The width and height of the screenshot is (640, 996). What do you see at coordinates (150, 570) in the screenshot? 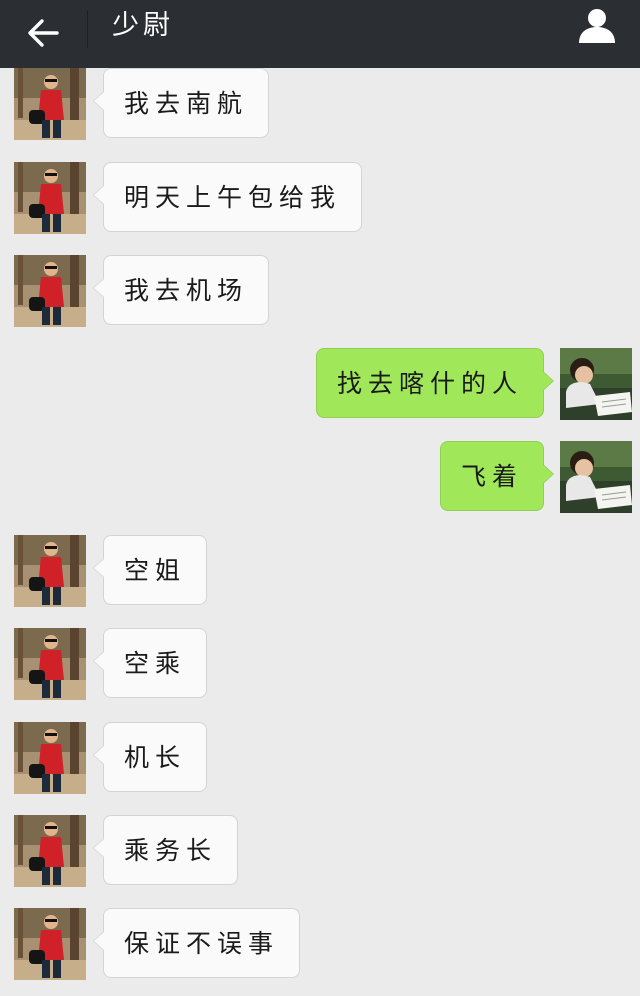
I see `incoming-message-bubble: 空姐` at bounding box center [150, 570].